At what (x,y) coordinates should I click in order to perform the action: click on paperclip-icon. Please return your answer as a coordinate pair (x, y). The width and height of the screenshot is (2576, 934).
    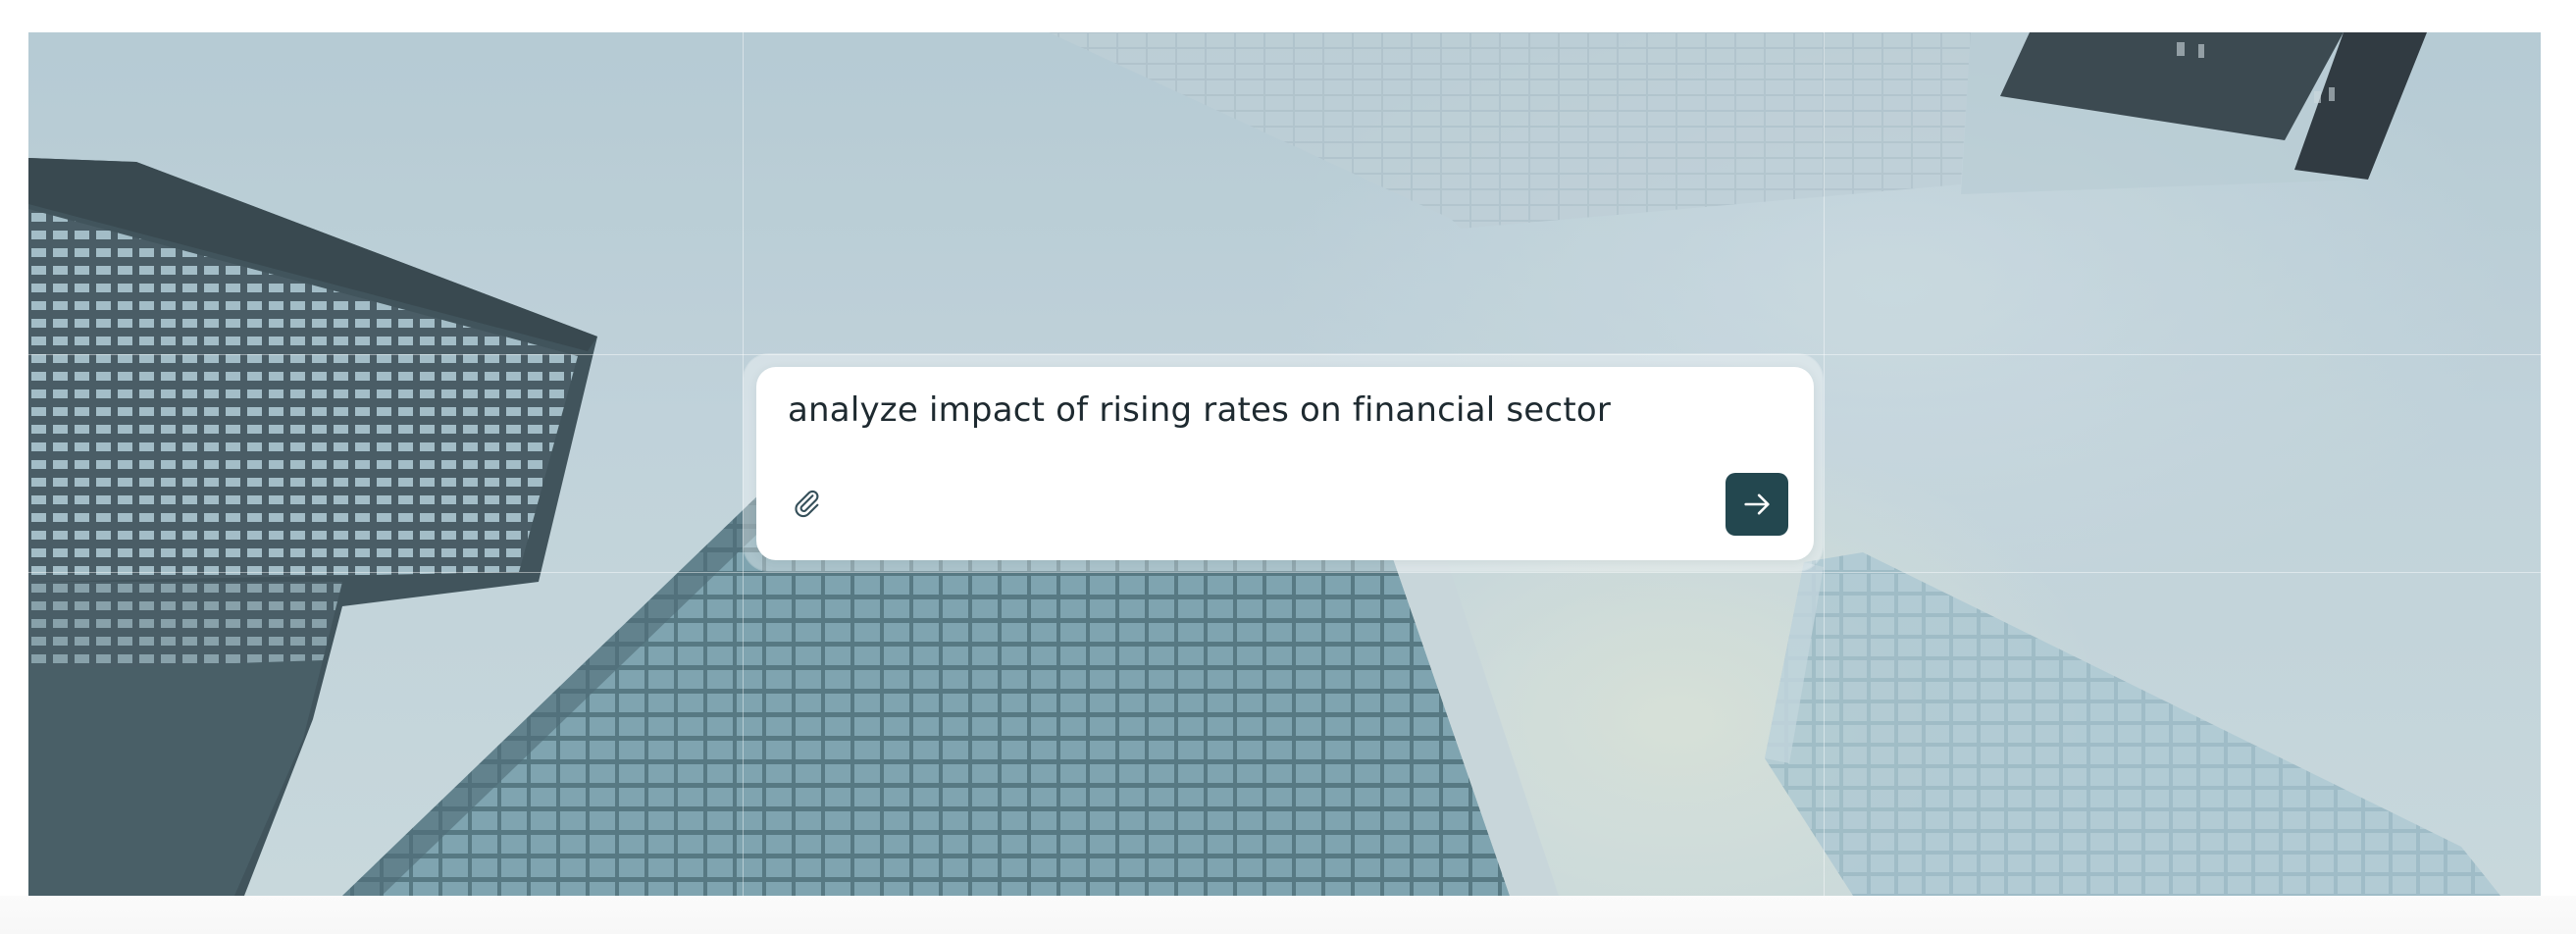
    Looking at the image, I should click on (807, 504).